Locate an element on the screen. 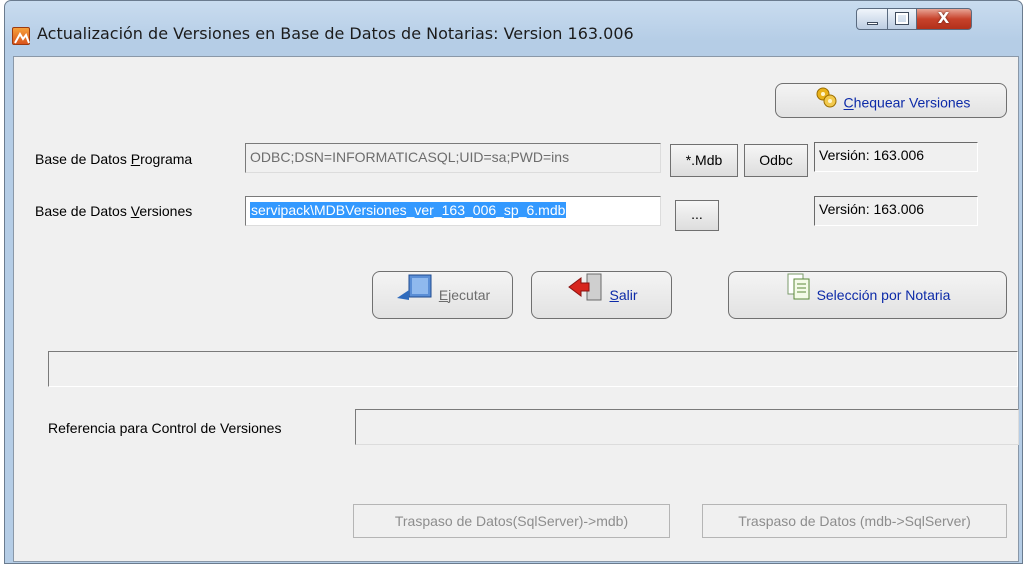 The width and height of the screenshot is (1023, 564). versions-db-label: Base de Datos Versiones is located at coordinates (114, 211).